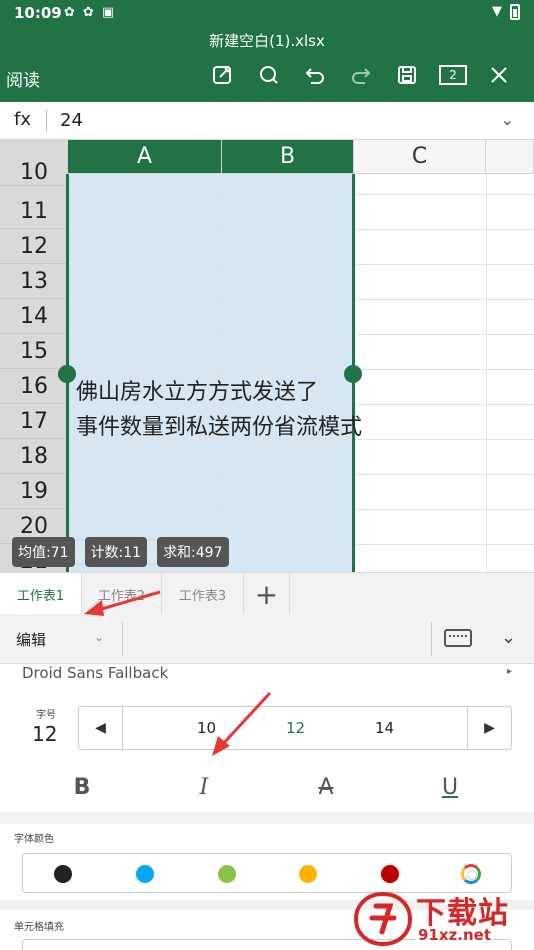  Describe the element at coordinates (34, 281) in the screenshot. I see `row-header: 13` at that location.